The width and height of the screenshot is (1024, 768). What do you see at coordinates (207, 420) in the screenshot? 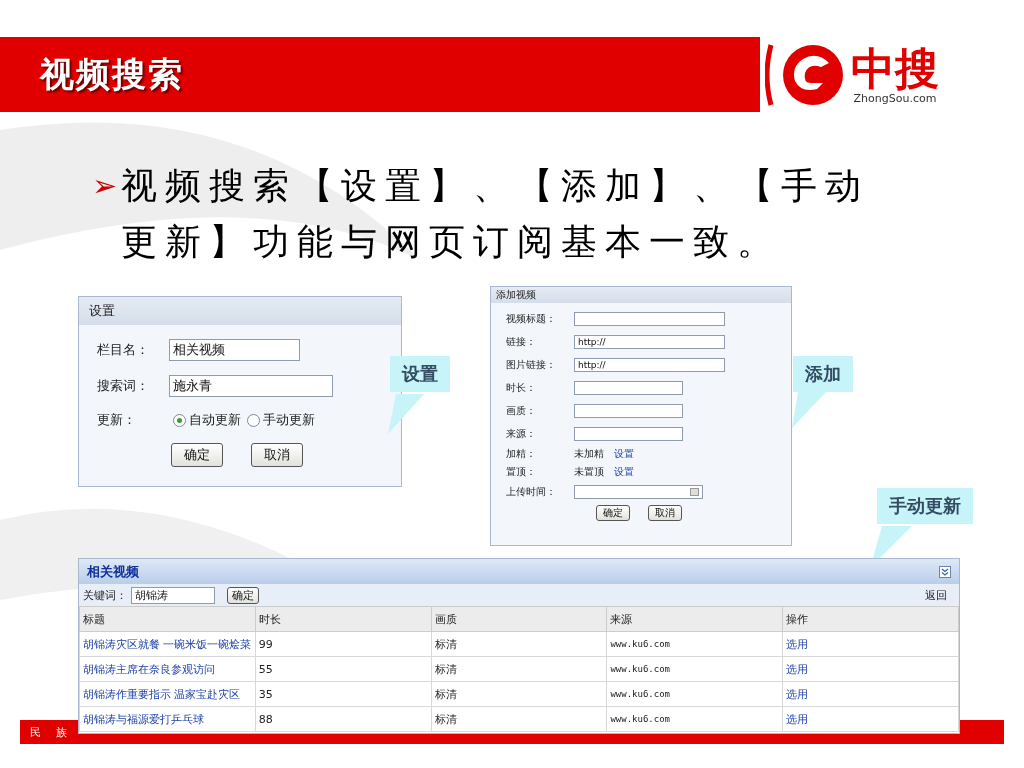
I see `radio-option: 自动更新` at bounding box center [207, 420].